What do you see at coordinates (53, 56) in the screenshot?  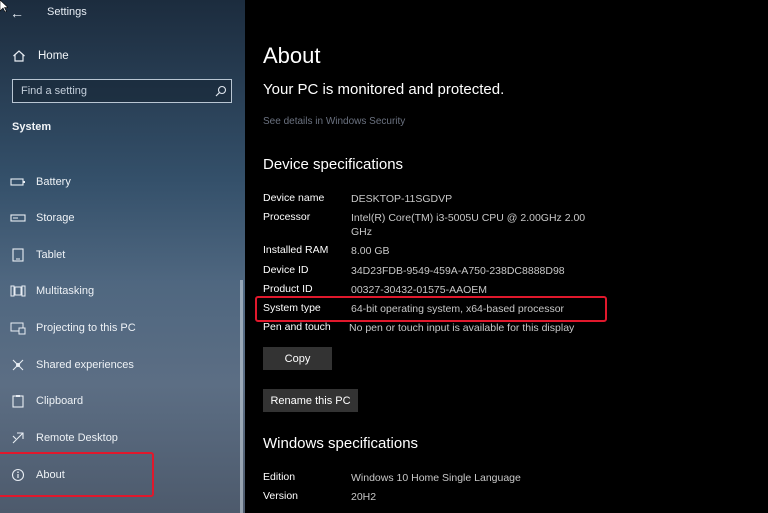 I see `home-label: Home` at bounding box center [53, 56].